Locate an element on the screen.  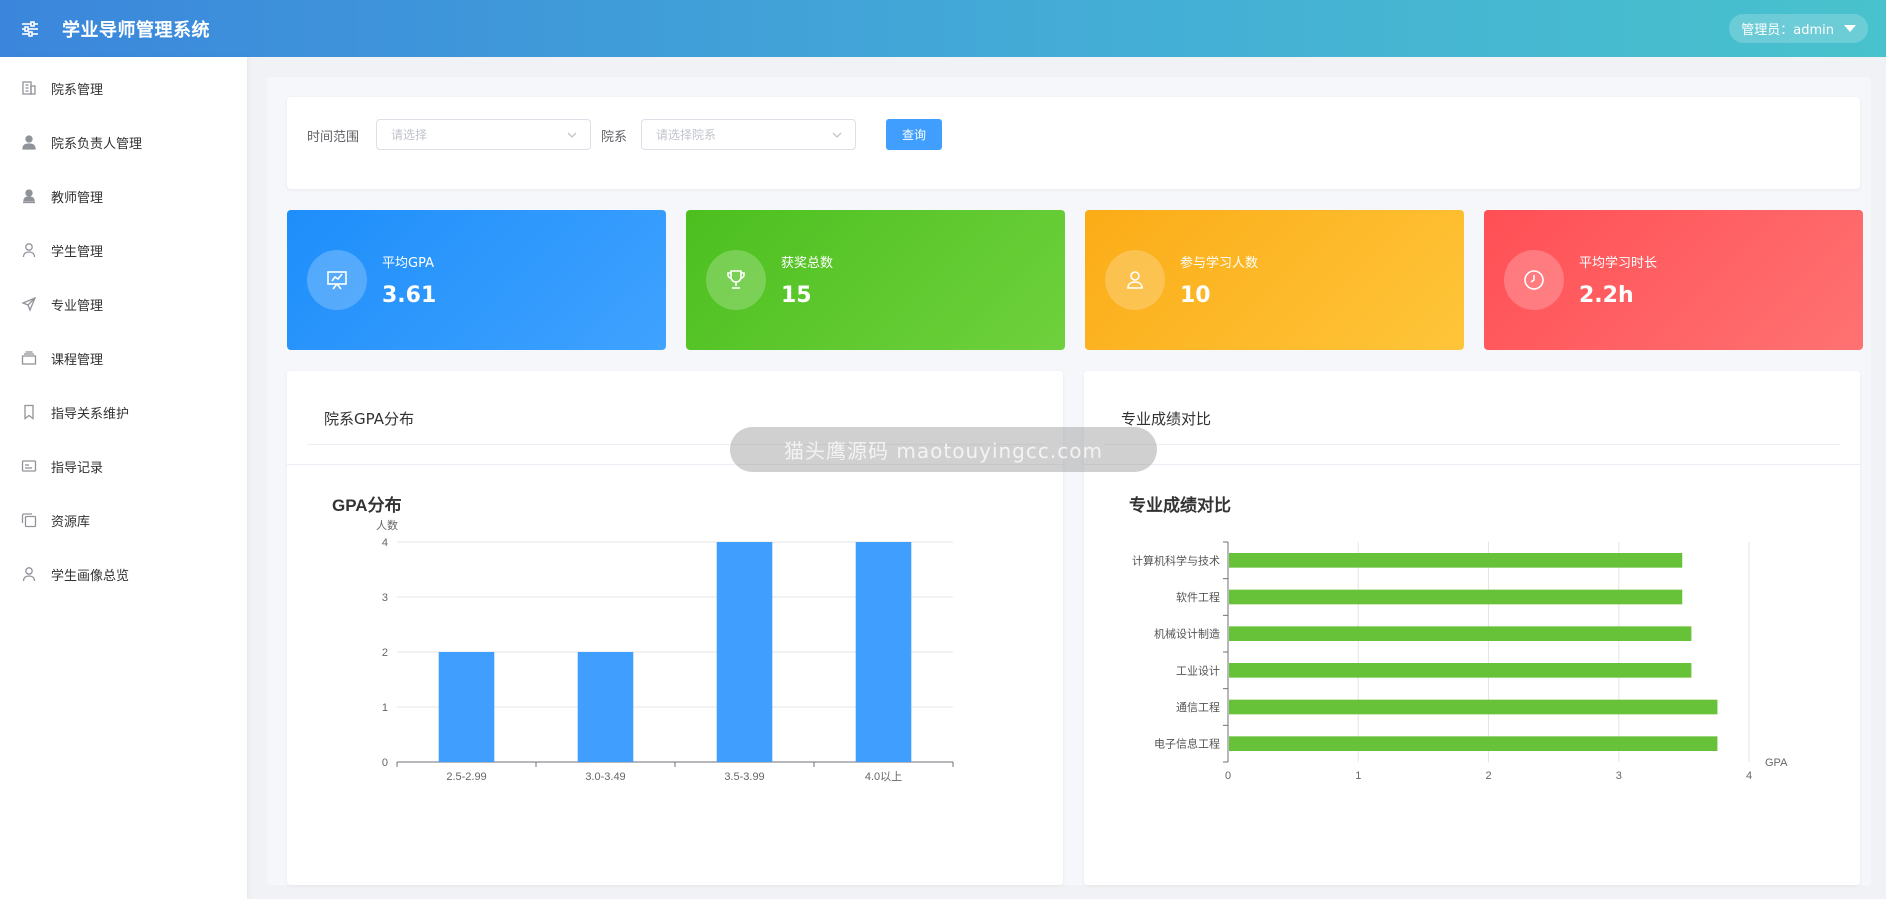
sidebar-item-label: 学生画像总览 is located at coordinates (90, 576).